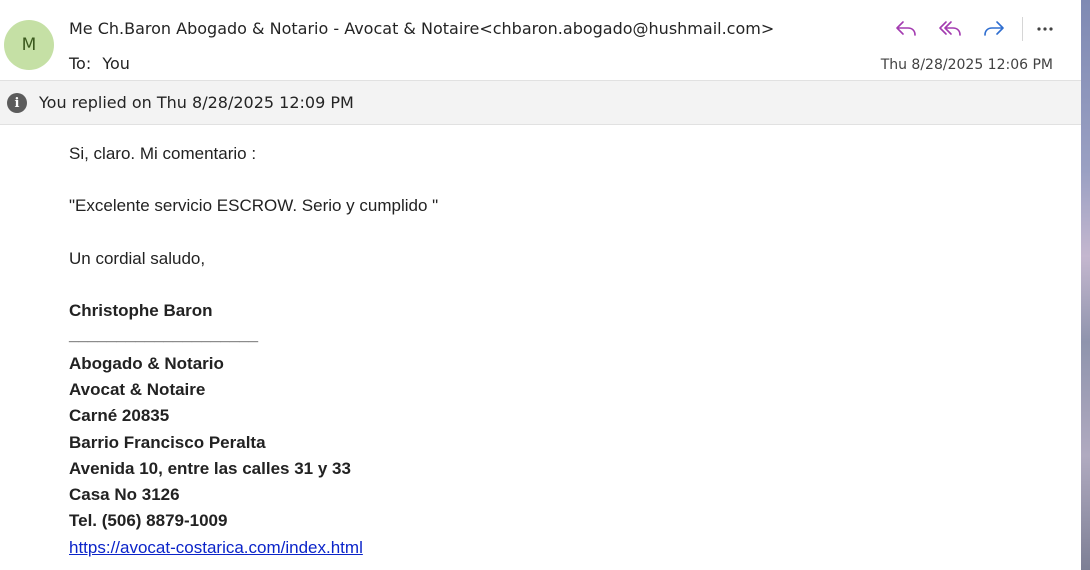 Image resolution: width=1090 pixels, height=570 pixels. What do you see at coordinates (164, 334) in the screenshot?
I see `signature-rule: ____________________` at bounding box center [164, 334].